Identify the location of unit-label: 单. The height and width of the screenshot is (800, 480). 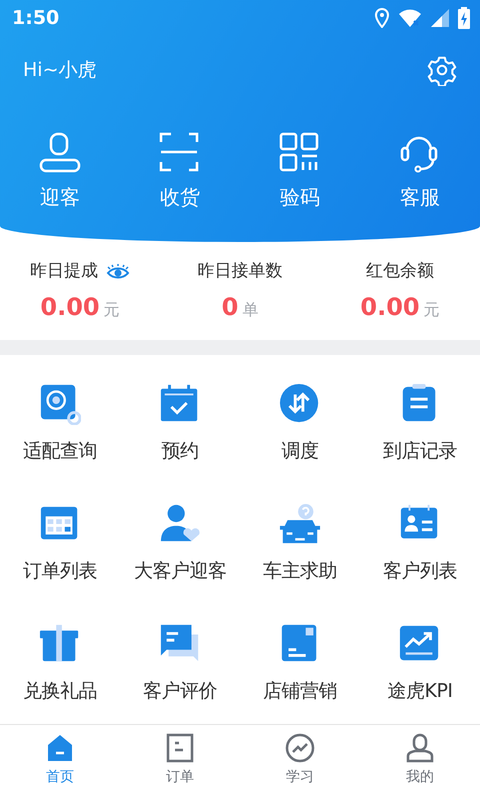
(250, 309).